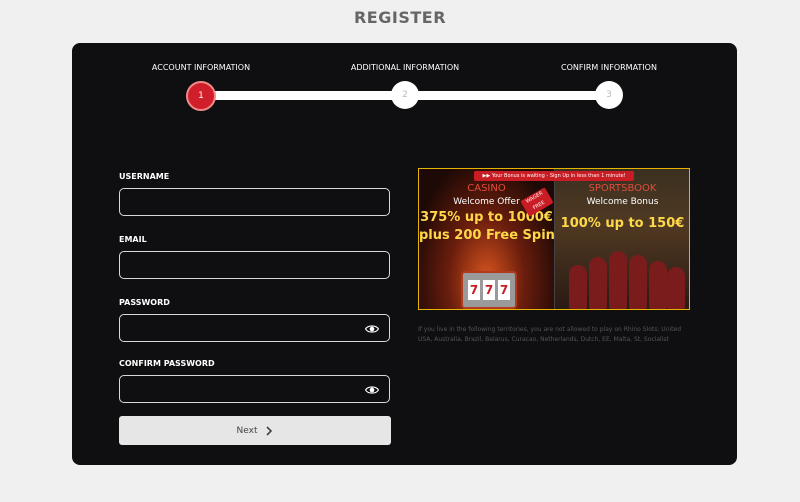  Describe the element at coordinates (167, 363) in the screenshot. I see `confirm-password-label: CONFIRM PASSWORD` at that location.